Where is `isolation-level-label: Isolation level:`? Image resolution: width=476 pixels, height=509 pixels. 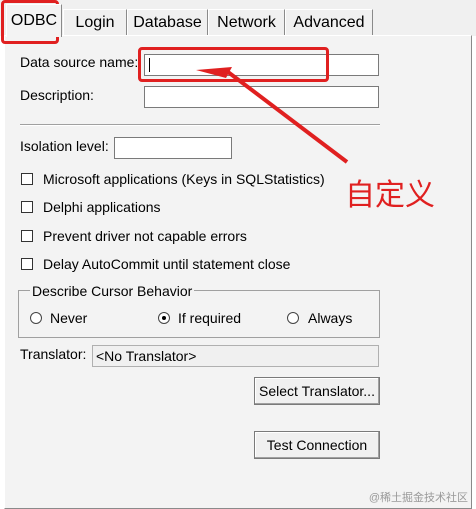 isolation-level-label: Isolation level: is located at coordinates (64, 146).